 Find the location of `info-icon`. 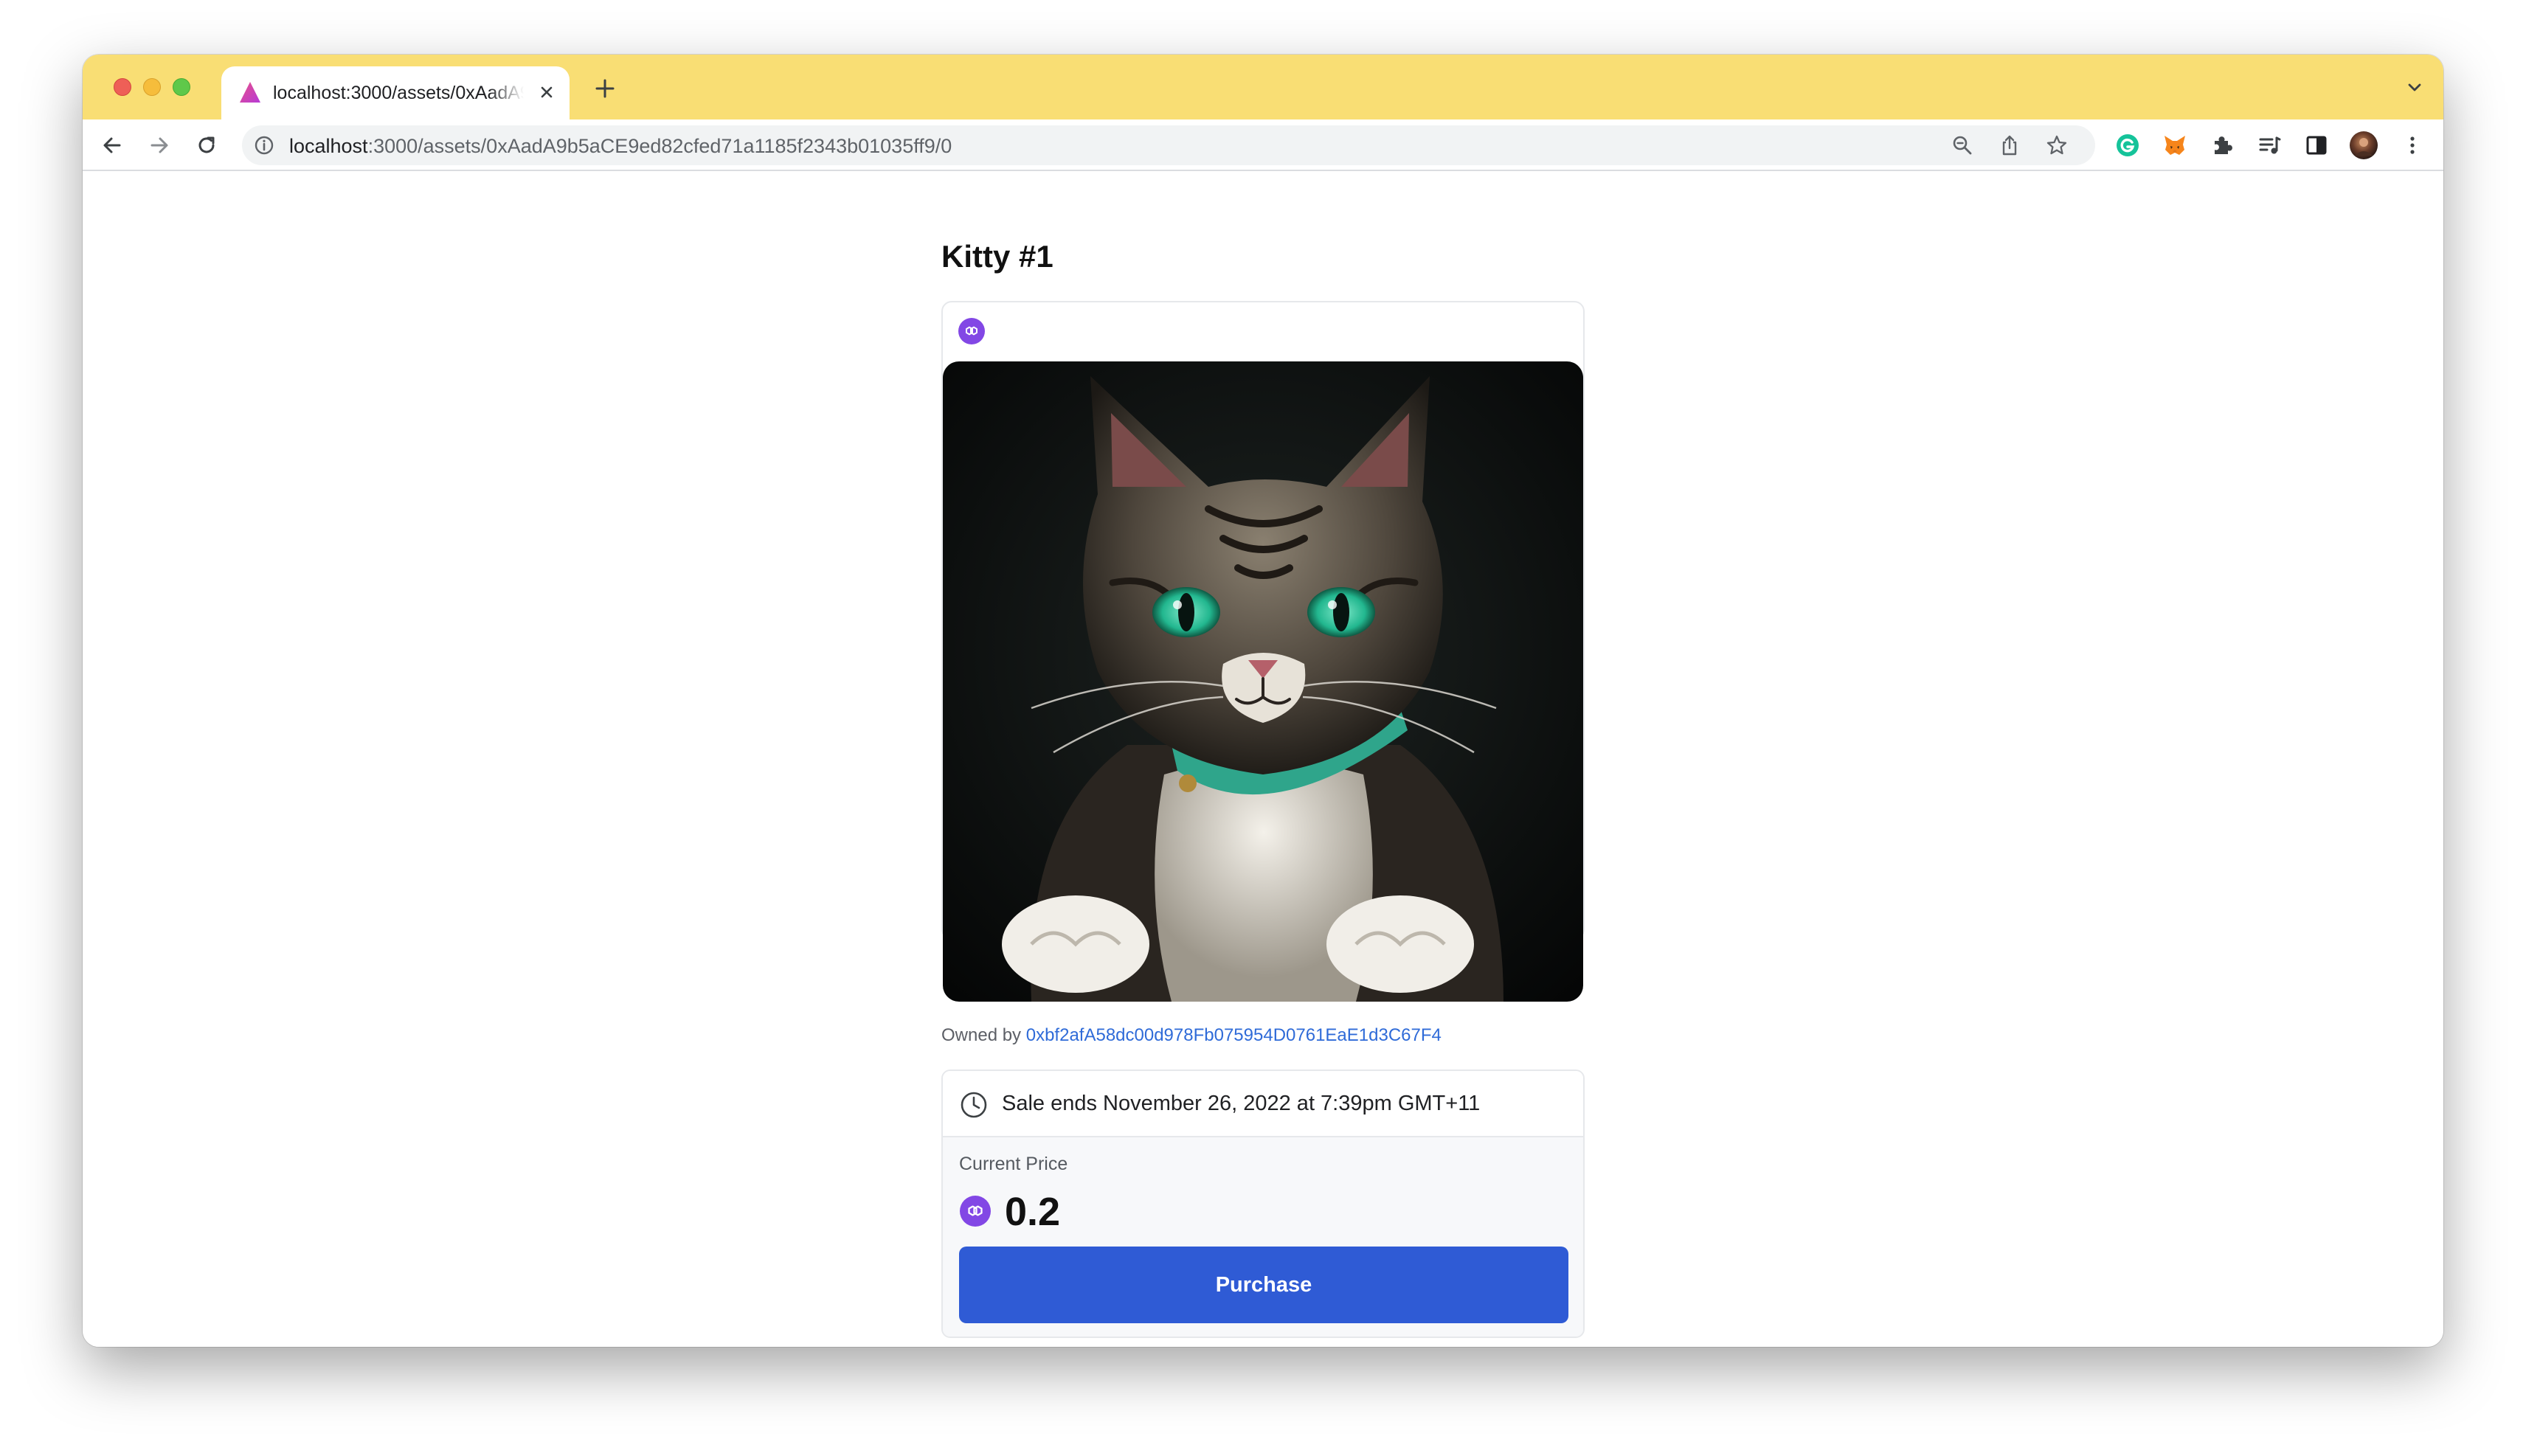

info-icon is located at coordinates (264, 145).